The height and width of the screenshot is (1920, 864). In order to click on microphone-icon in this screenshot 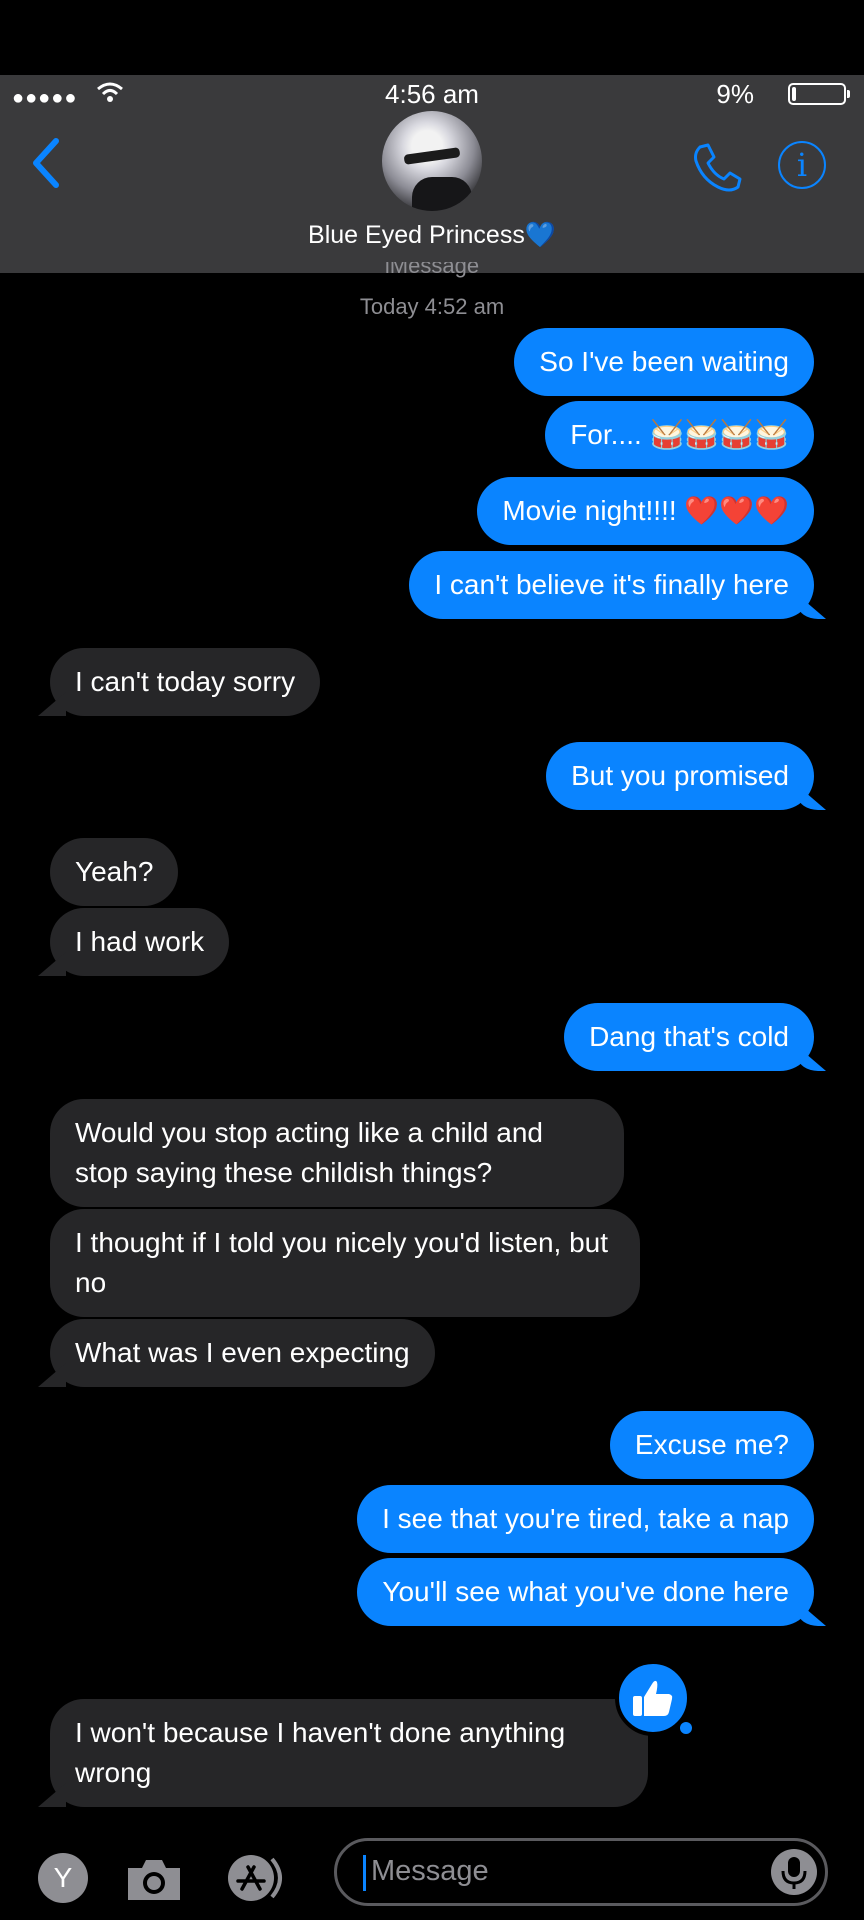, I will do `click(794, 1873)`.